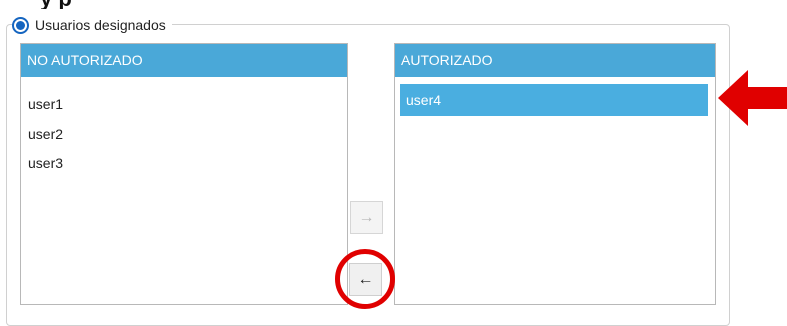 The image size is (787, 326). What do you see at coordinates (554, 100) in the screenshot?
I see `list-item-selected: user4` at bounding box center [554, 100].